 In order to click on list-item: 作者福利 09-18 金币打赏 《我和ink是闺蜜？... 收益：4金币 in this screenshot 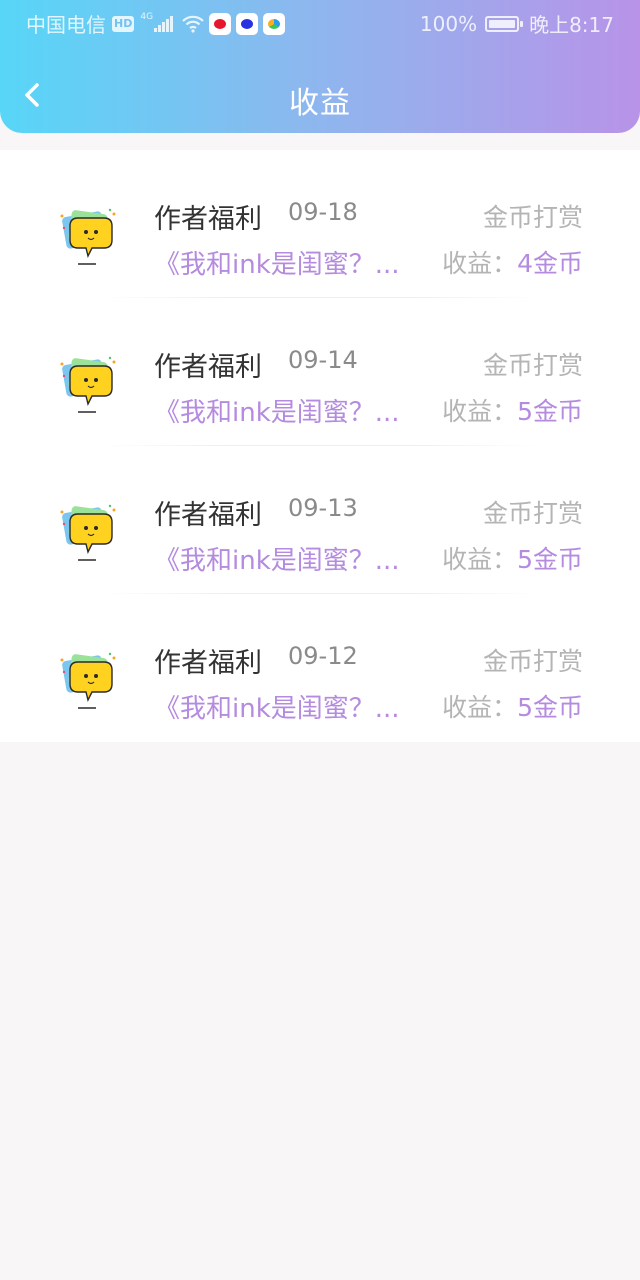, I will do `click(320, 224)`.